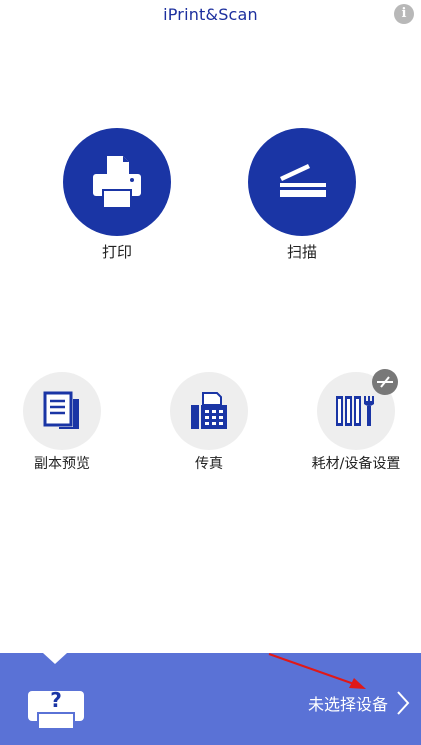  I want to click on print-button, so click(117, 182).